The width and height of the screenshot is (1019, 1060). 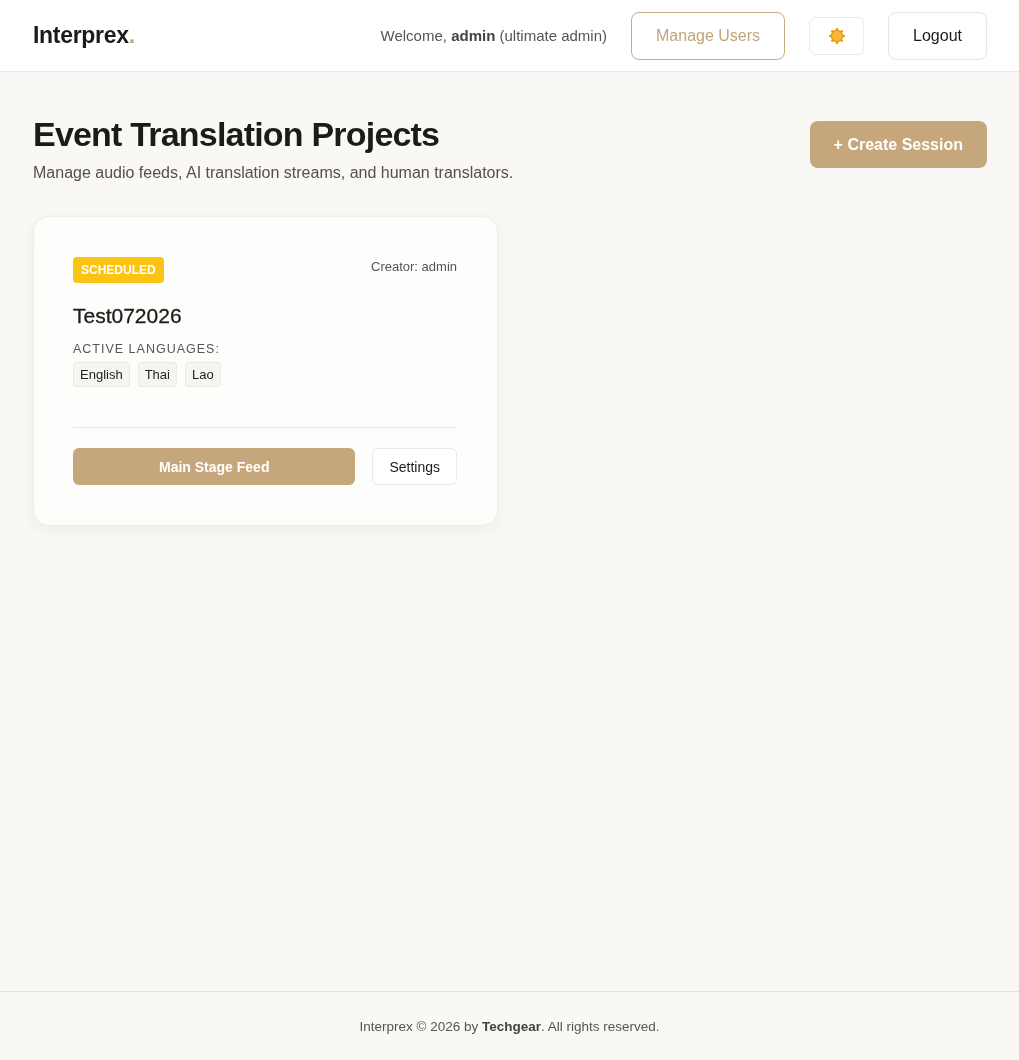 What do you see at coordinates (202, 374) in the screenshot?
I see `language-tag: Lao` at bounding box center [202, 374].